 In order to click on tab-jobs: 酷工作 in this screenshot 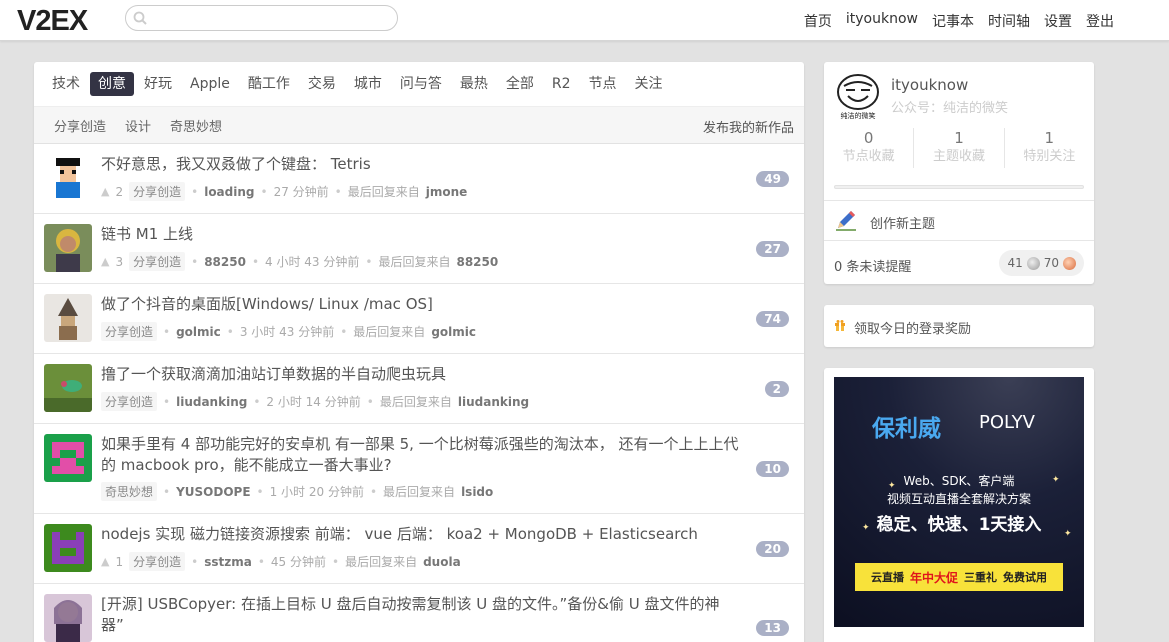, I will do `click(269, 84)`.